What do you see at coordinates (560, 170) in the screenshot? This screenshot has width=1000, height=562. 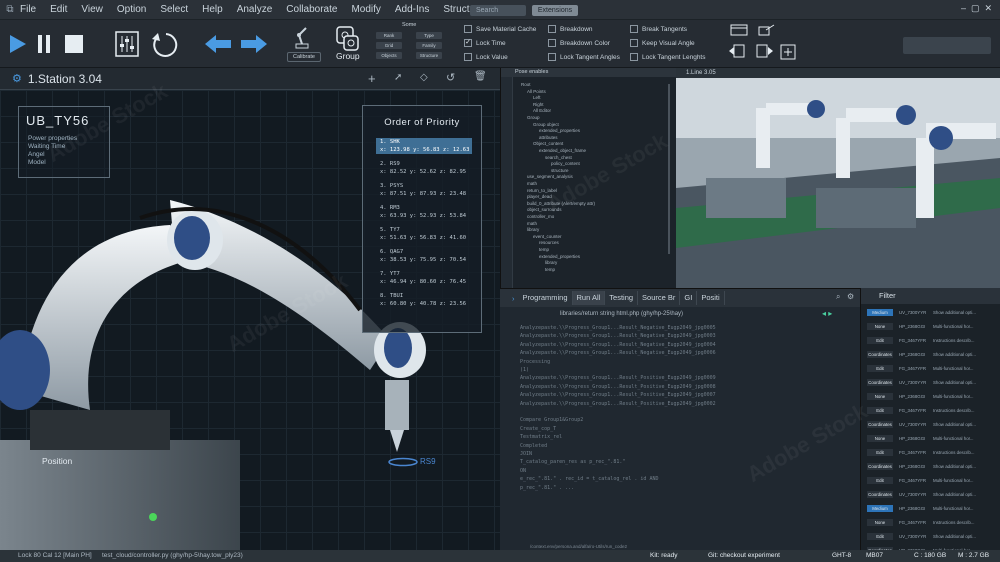 I see `tree-row: structure` at bounding box center [560, 170].